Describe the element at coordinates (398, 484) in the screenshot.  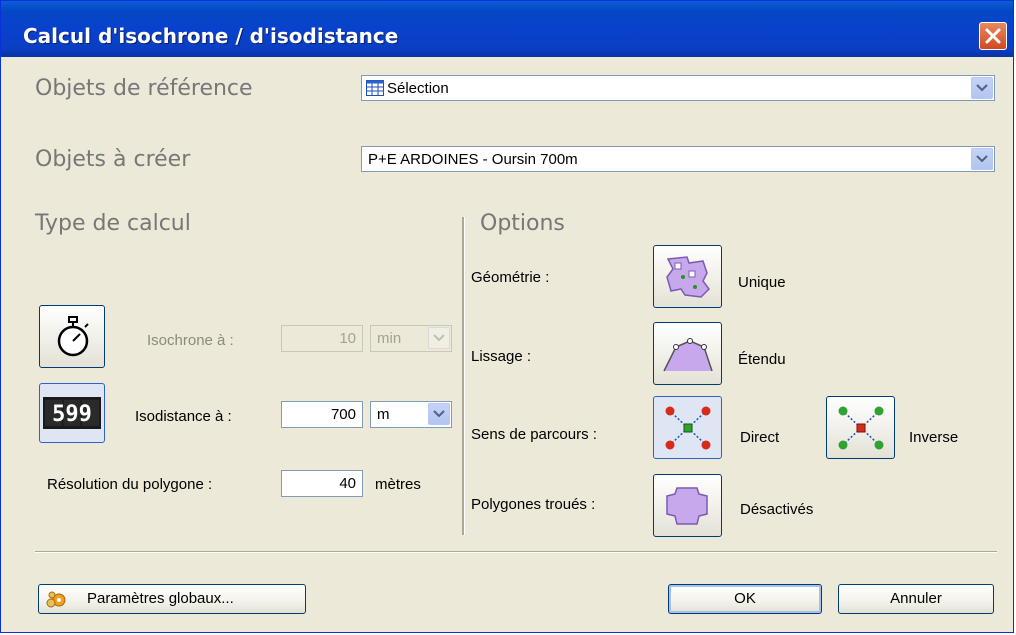
I see `resolution-unit-label: mètres` at that location.